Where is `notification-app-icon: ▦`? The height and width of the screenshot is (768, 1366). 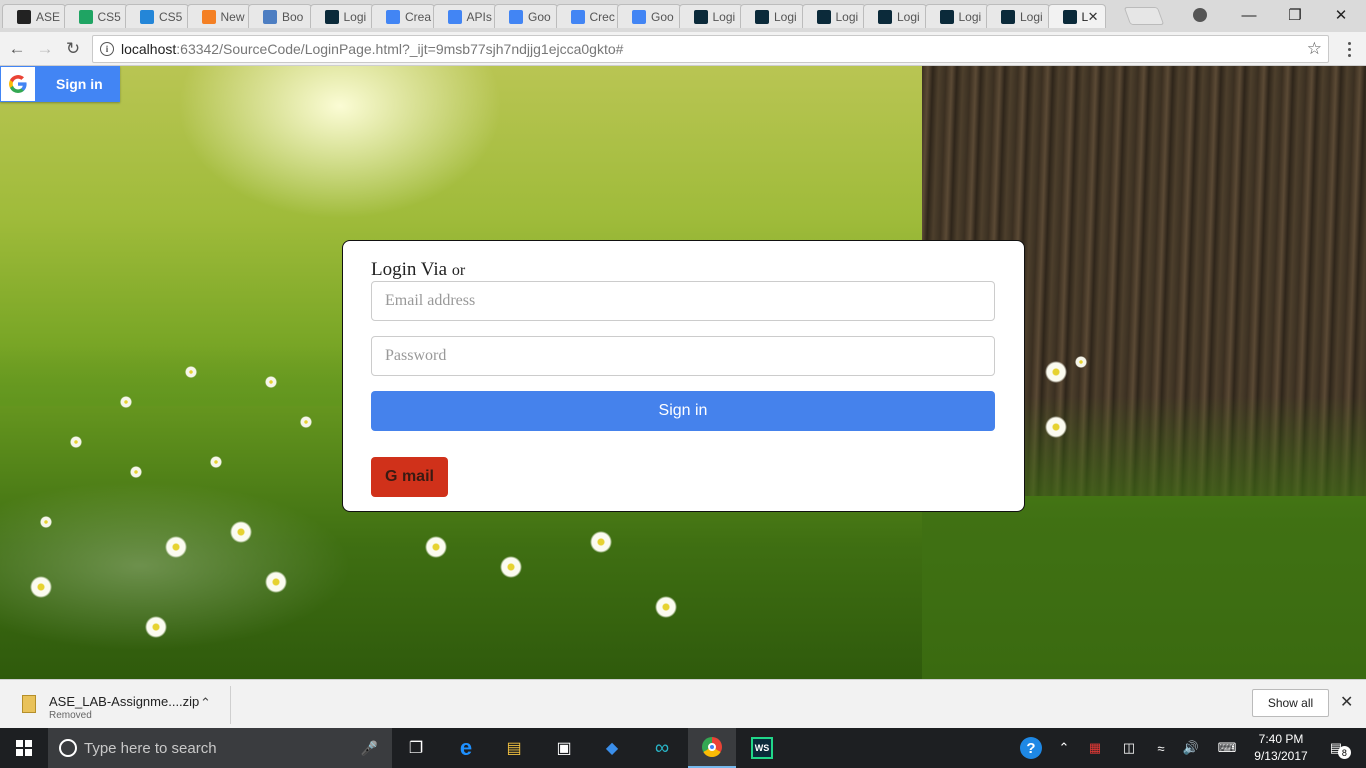 notification-app-icon: ▦ is located at coordinates (1095, 748).